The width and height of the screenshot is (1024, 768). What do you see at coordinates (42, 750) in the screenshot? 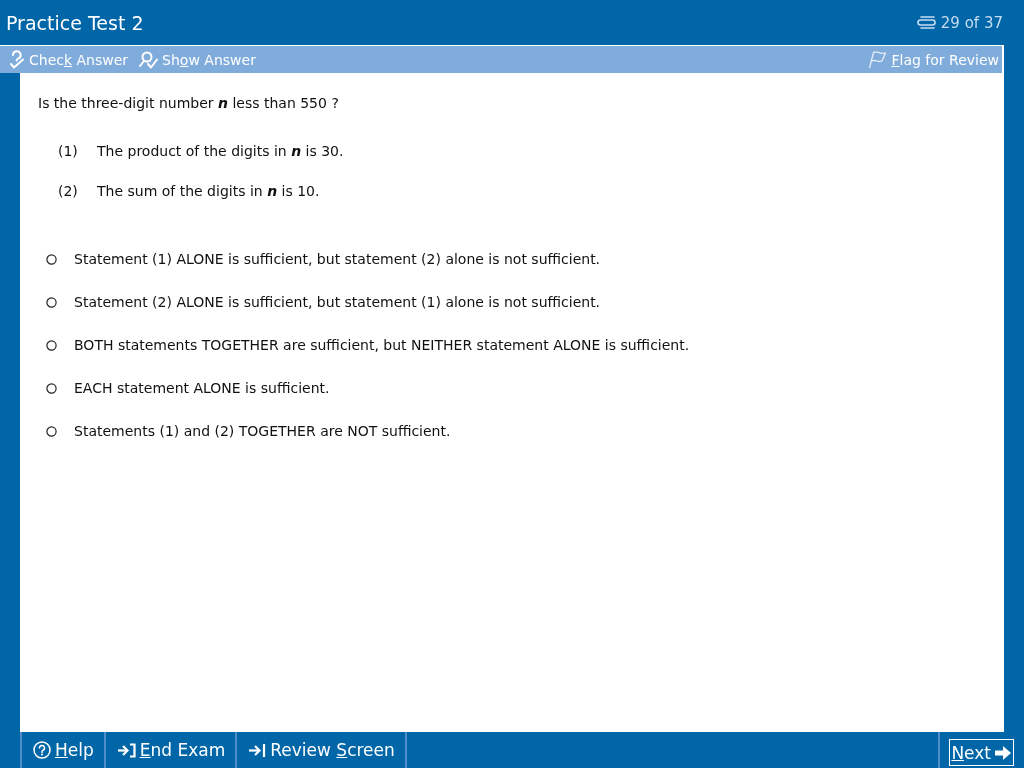
I see `help-icon` at bounding box center [42, 750].